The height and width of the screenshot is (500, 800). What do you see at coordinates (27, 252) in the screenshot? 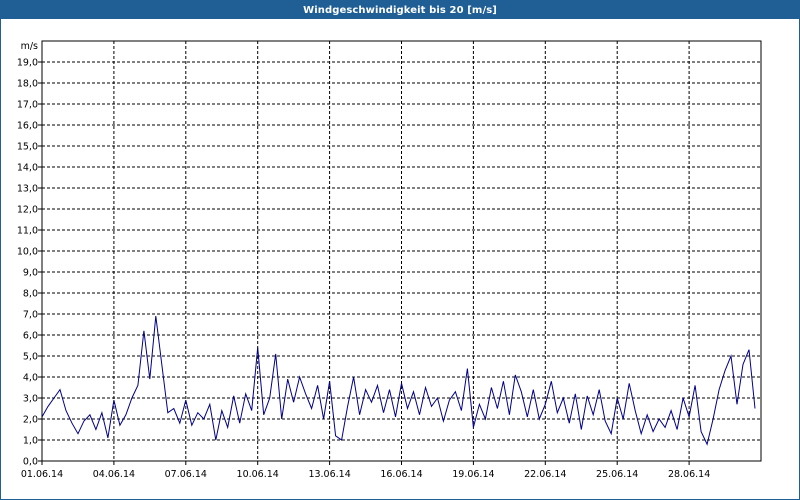
I see `y-tick-label: 10,0` at bounding box center [27, 252].